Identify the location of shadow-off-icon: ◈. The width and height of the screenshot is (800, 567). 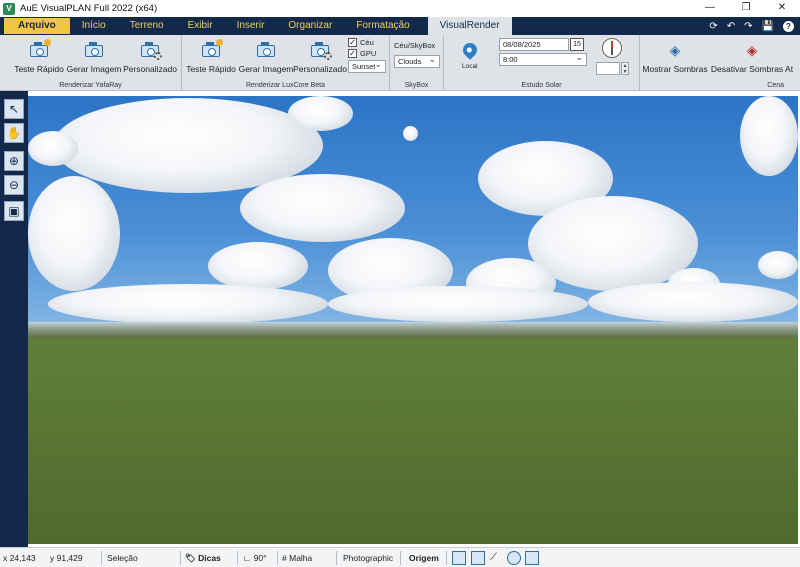
(752, 49).